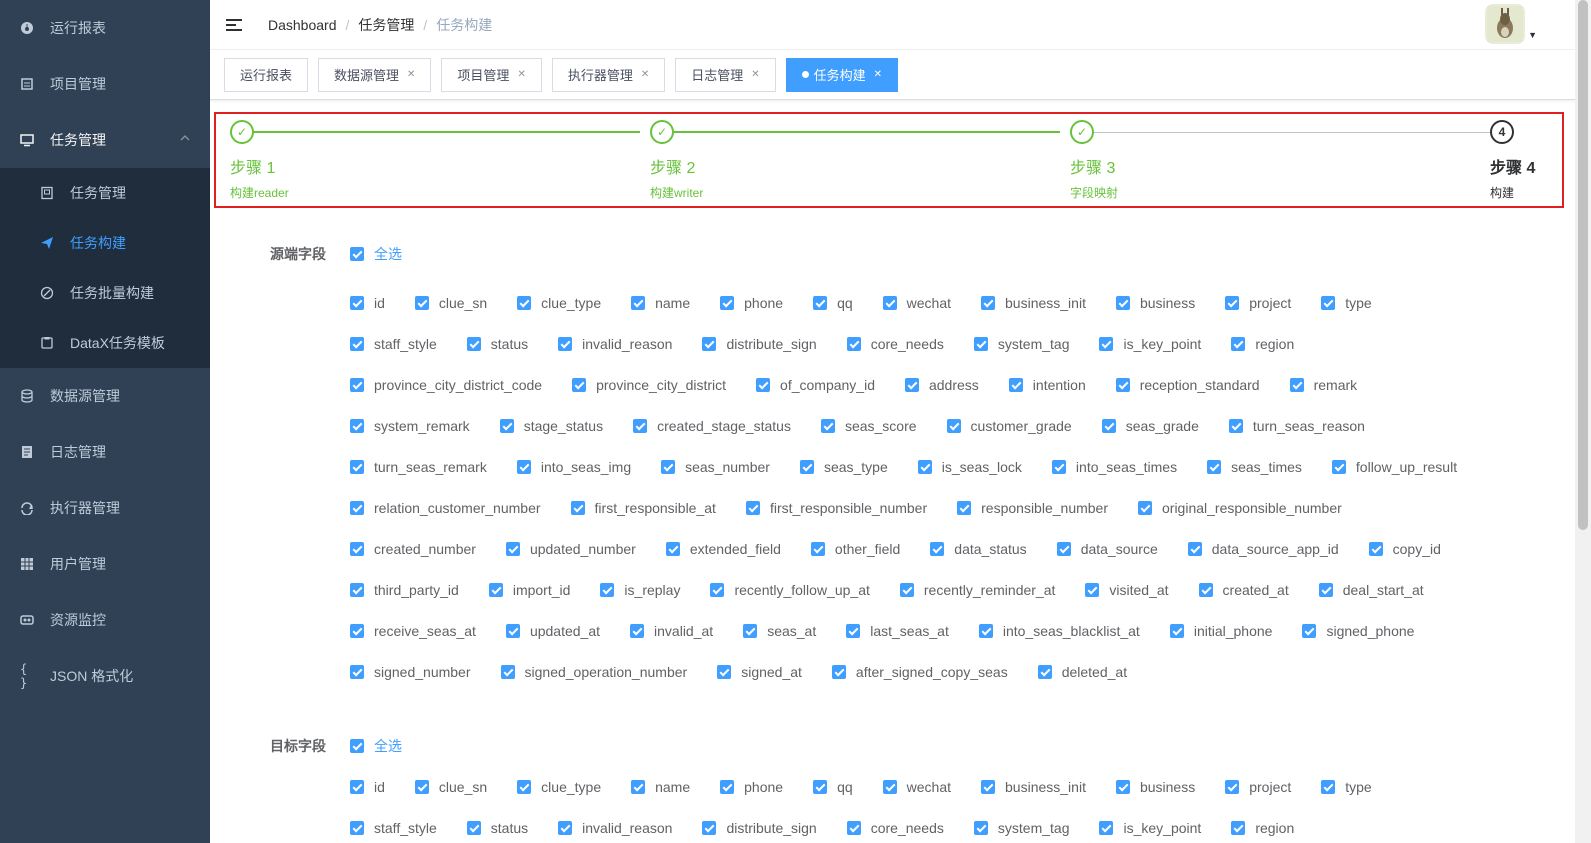 The width and height of the screenshot is (1591, 843). What do you see at coordinates (413, 631) in the screenshot?
I see `field-checkbox-receive-seas-at: receive_seas_at` at bounding box center [413, 631].